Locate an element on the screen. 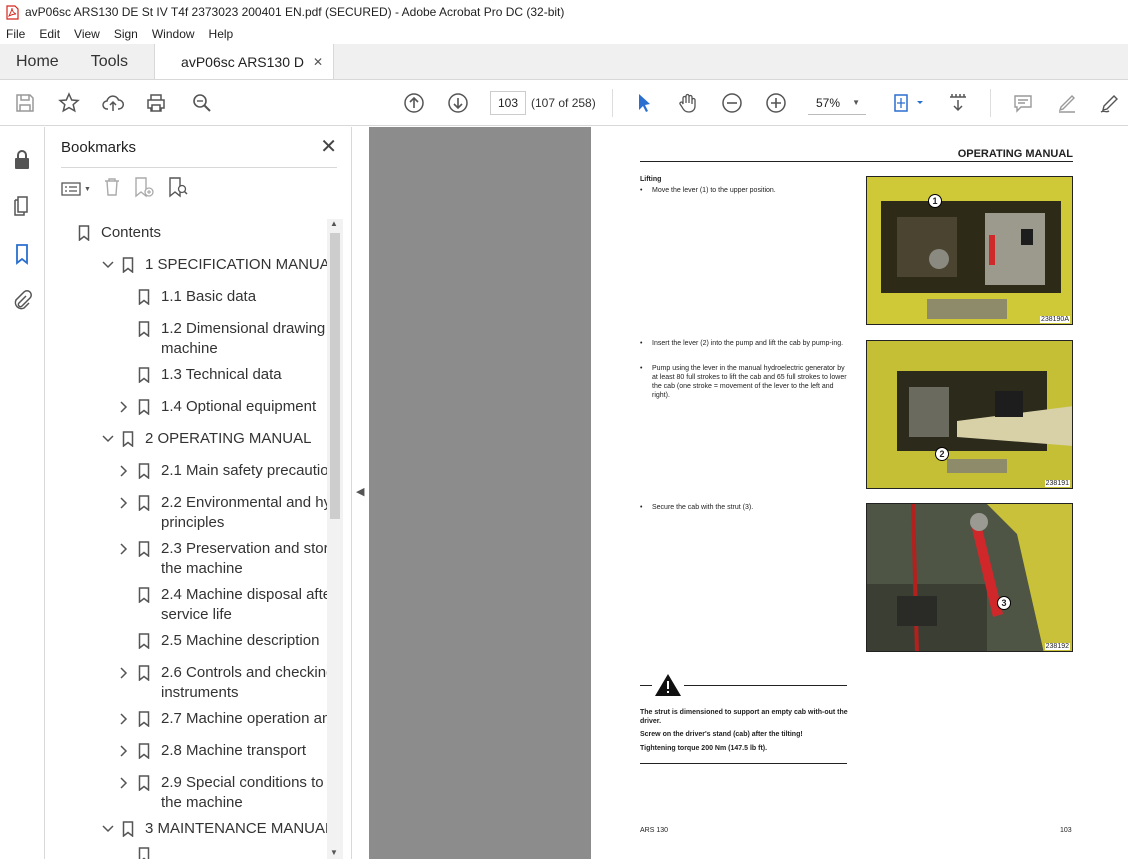 The image size is (1128, 859). menu-sign: Sign is located at coordinates (126, 34).